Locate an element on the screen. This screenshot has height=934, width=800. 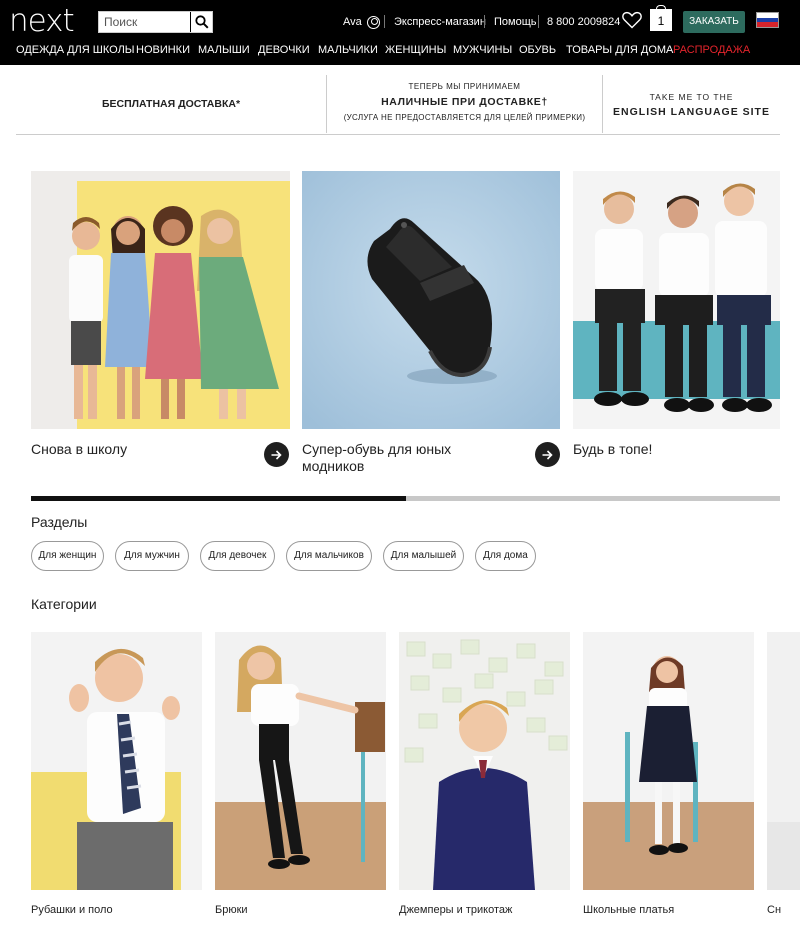
nav-item-sale: РАСПРОДАЖА is located at coordinates (711, 50).